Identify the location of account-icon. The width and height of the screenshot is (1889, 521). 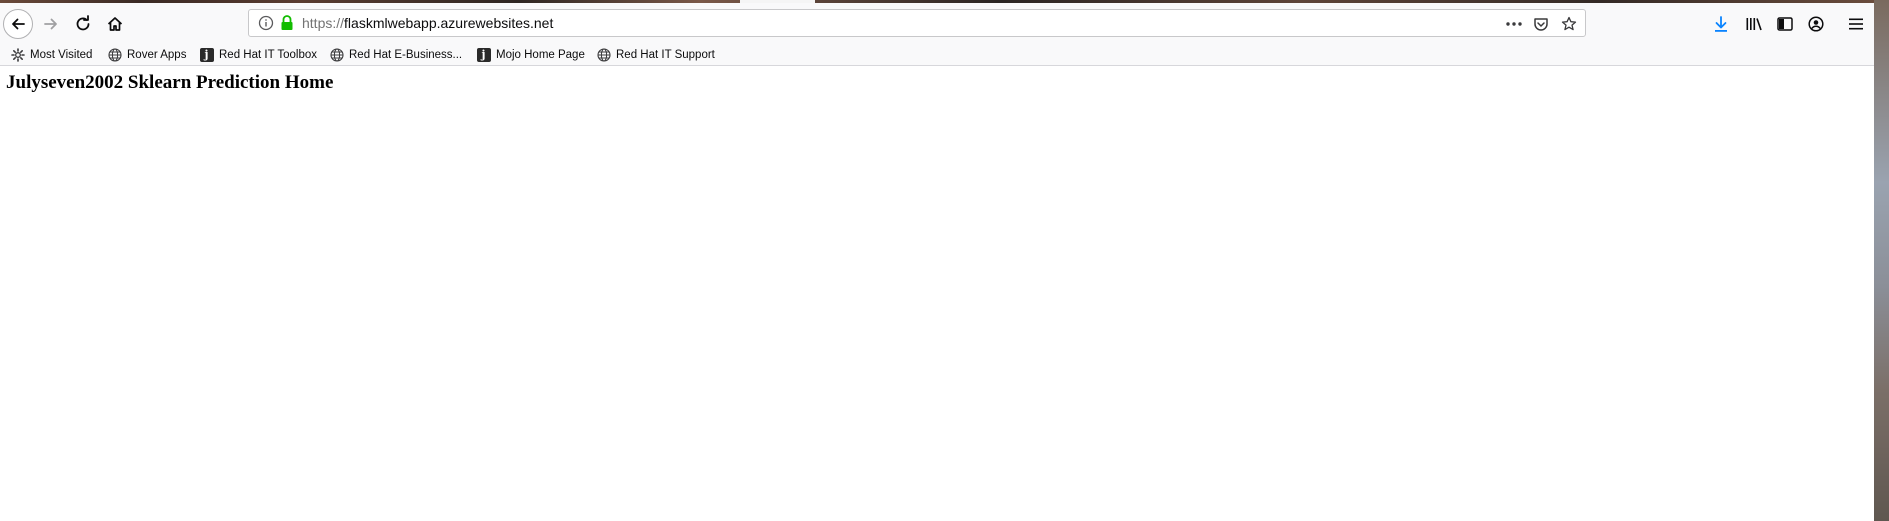
(1816, 24).